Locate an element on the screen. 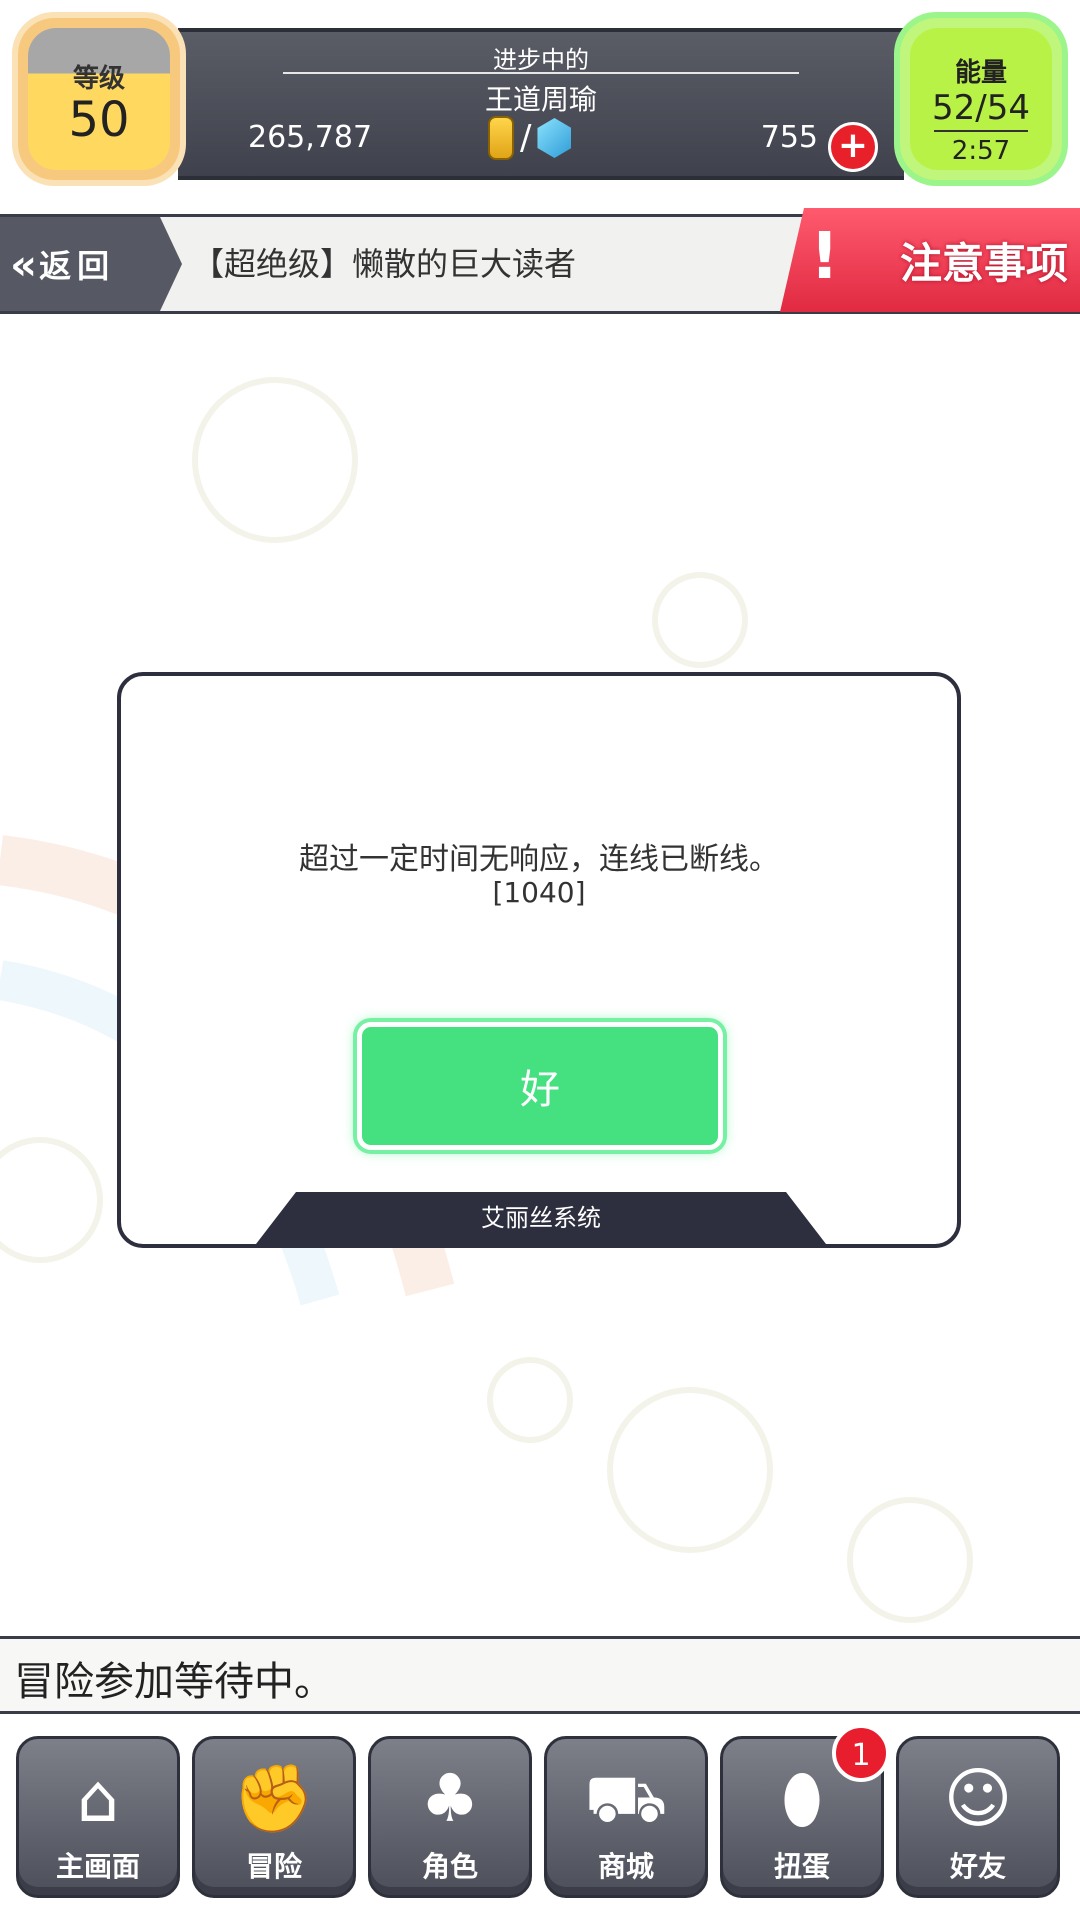 The image size is (1080, 1920). double-chevron-left-icon: « is located at coordinates (23, 264).